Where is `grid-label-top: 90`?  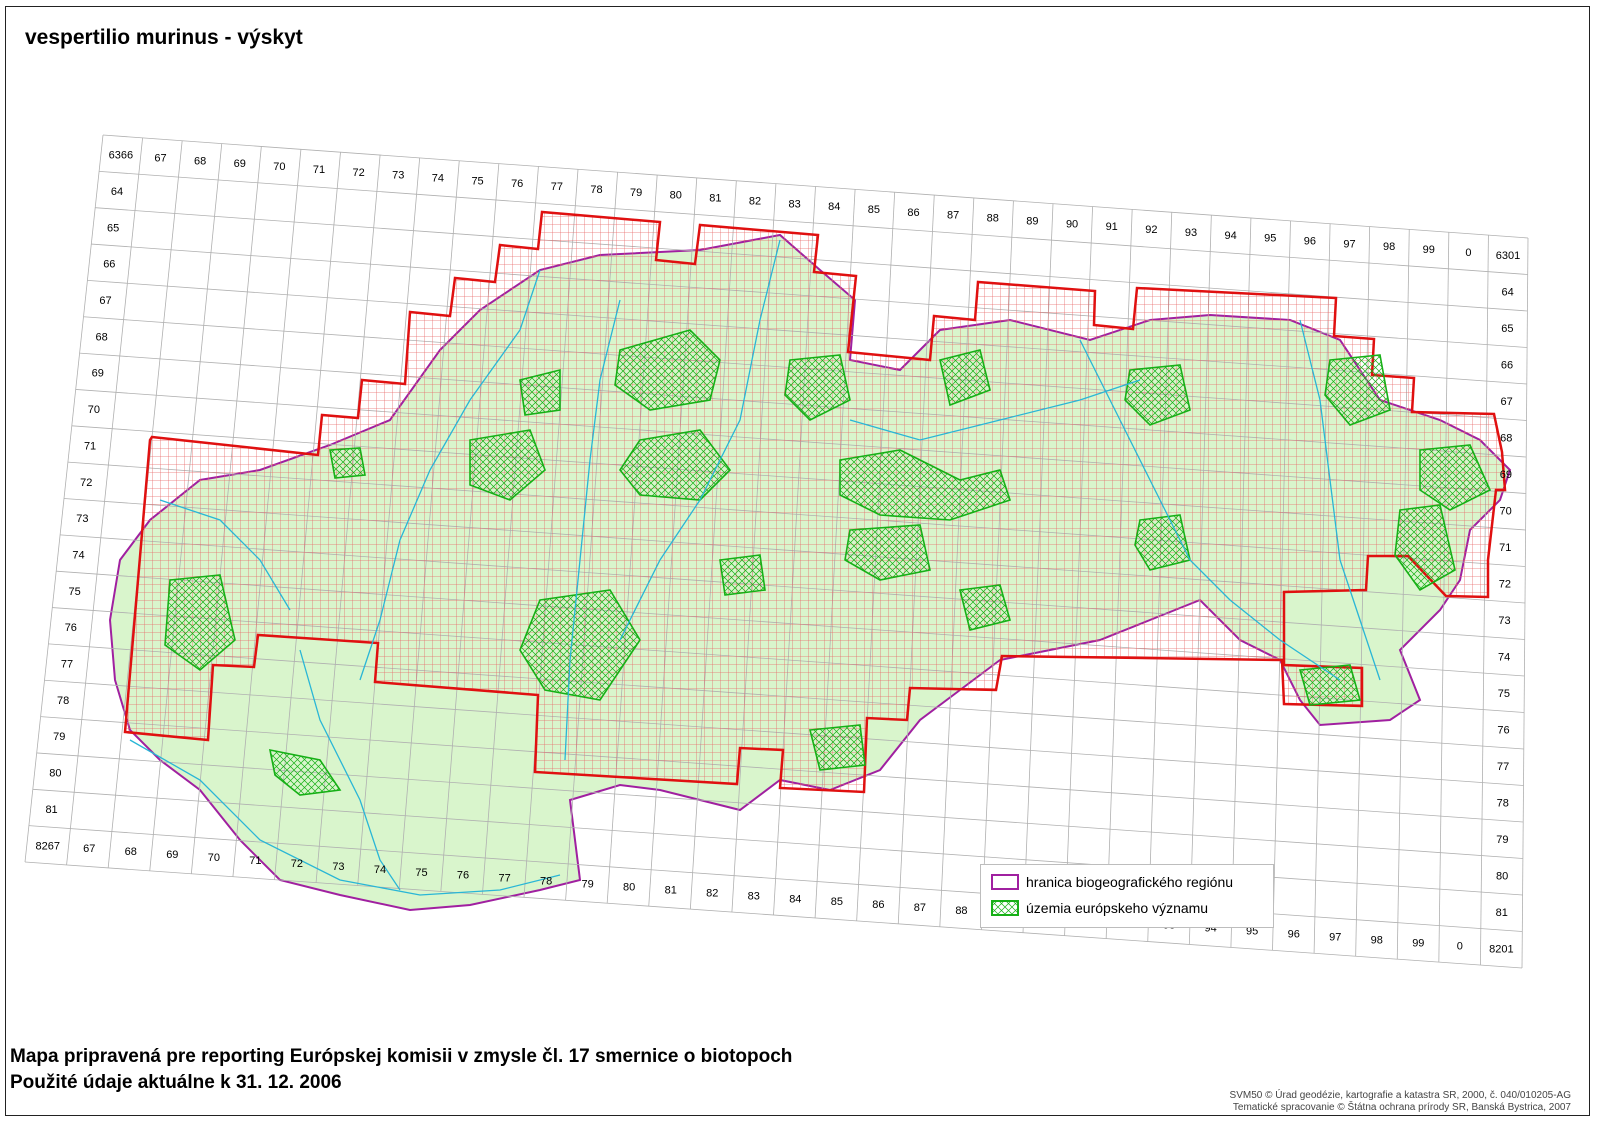 grid-label-top: 90 is located at coordinates (1072, 224).